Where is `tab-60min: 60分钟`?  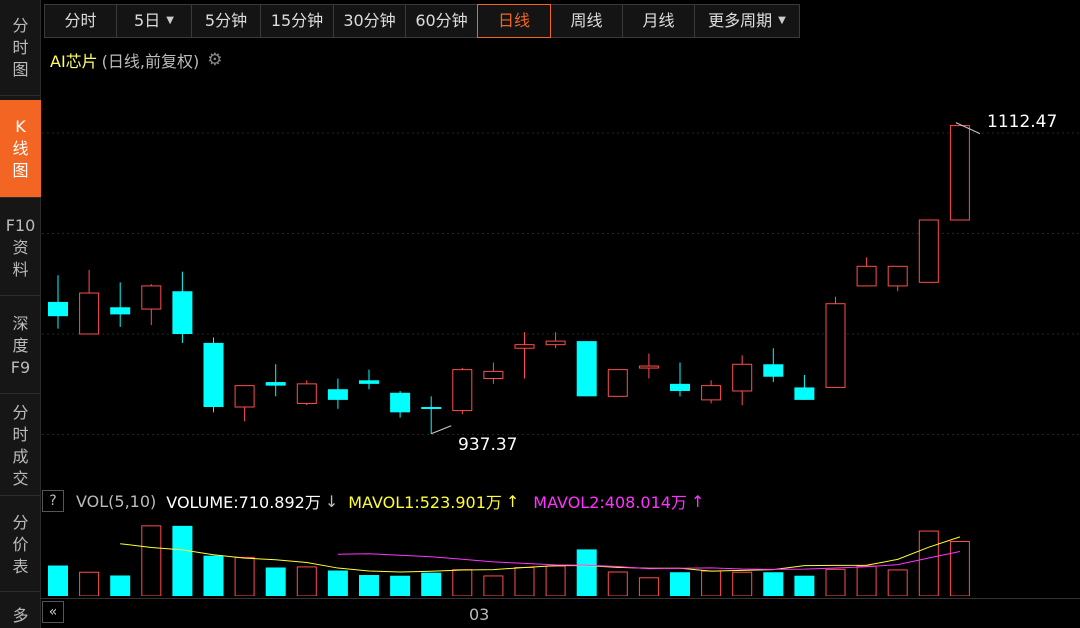
tab-60min: 60分钟 is located at coordinates (441, 21).